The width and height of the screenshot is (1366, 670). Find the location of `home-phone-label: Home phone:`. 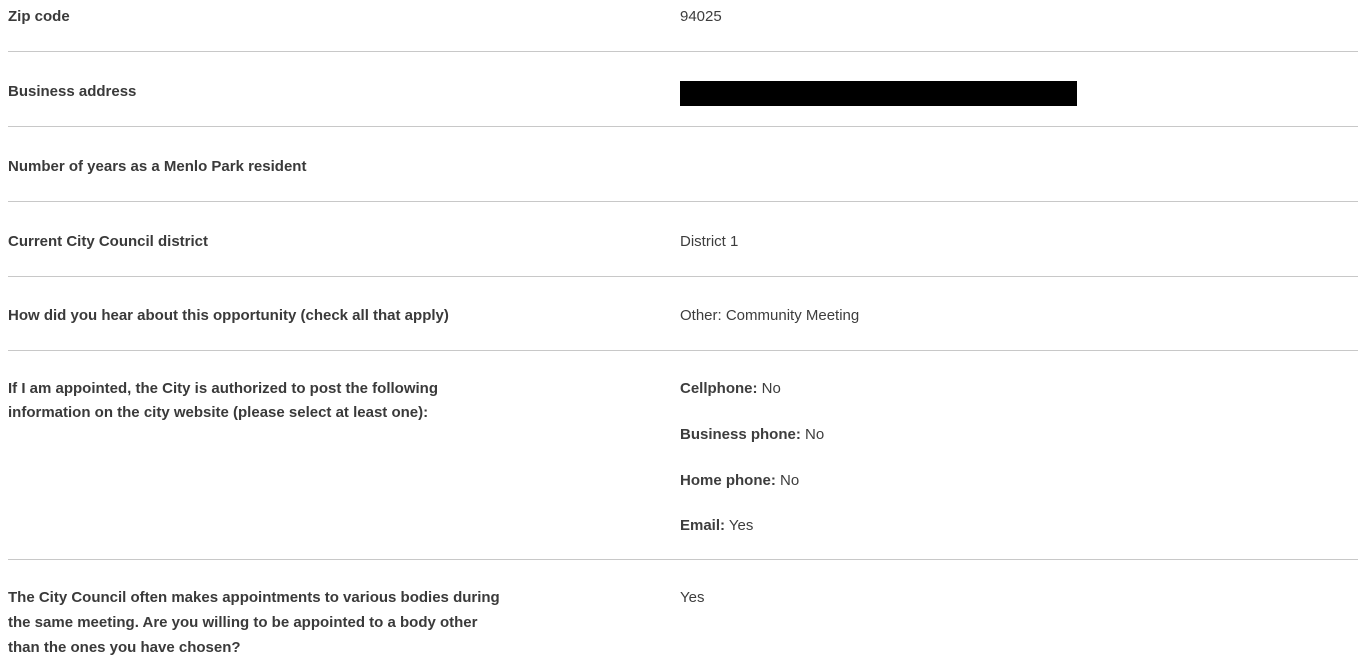

home-phone-label: Home phone: is located at coordinates (728, 480).